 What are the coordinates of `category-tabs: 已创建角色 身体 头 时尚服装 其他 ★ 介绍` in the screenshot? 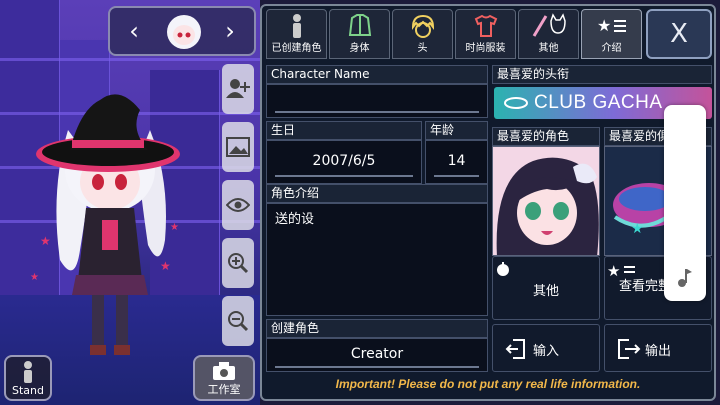 It's located at (455, 34).